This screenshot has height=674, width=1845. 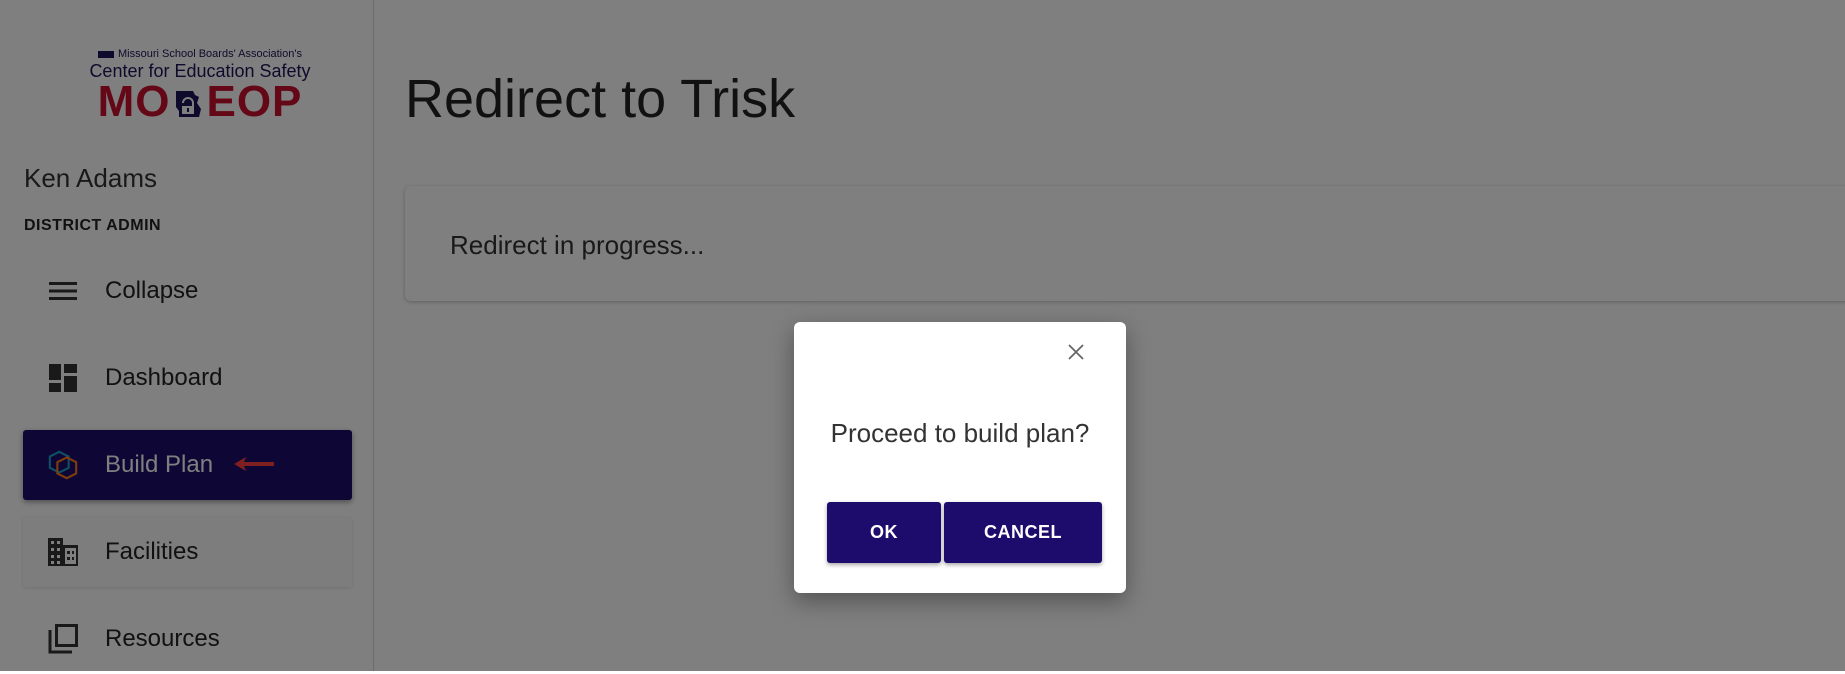 What do you see at coordinates (1076, 352) in the screenshot?
I see `close-icon` at bounding box center [1076, 352].